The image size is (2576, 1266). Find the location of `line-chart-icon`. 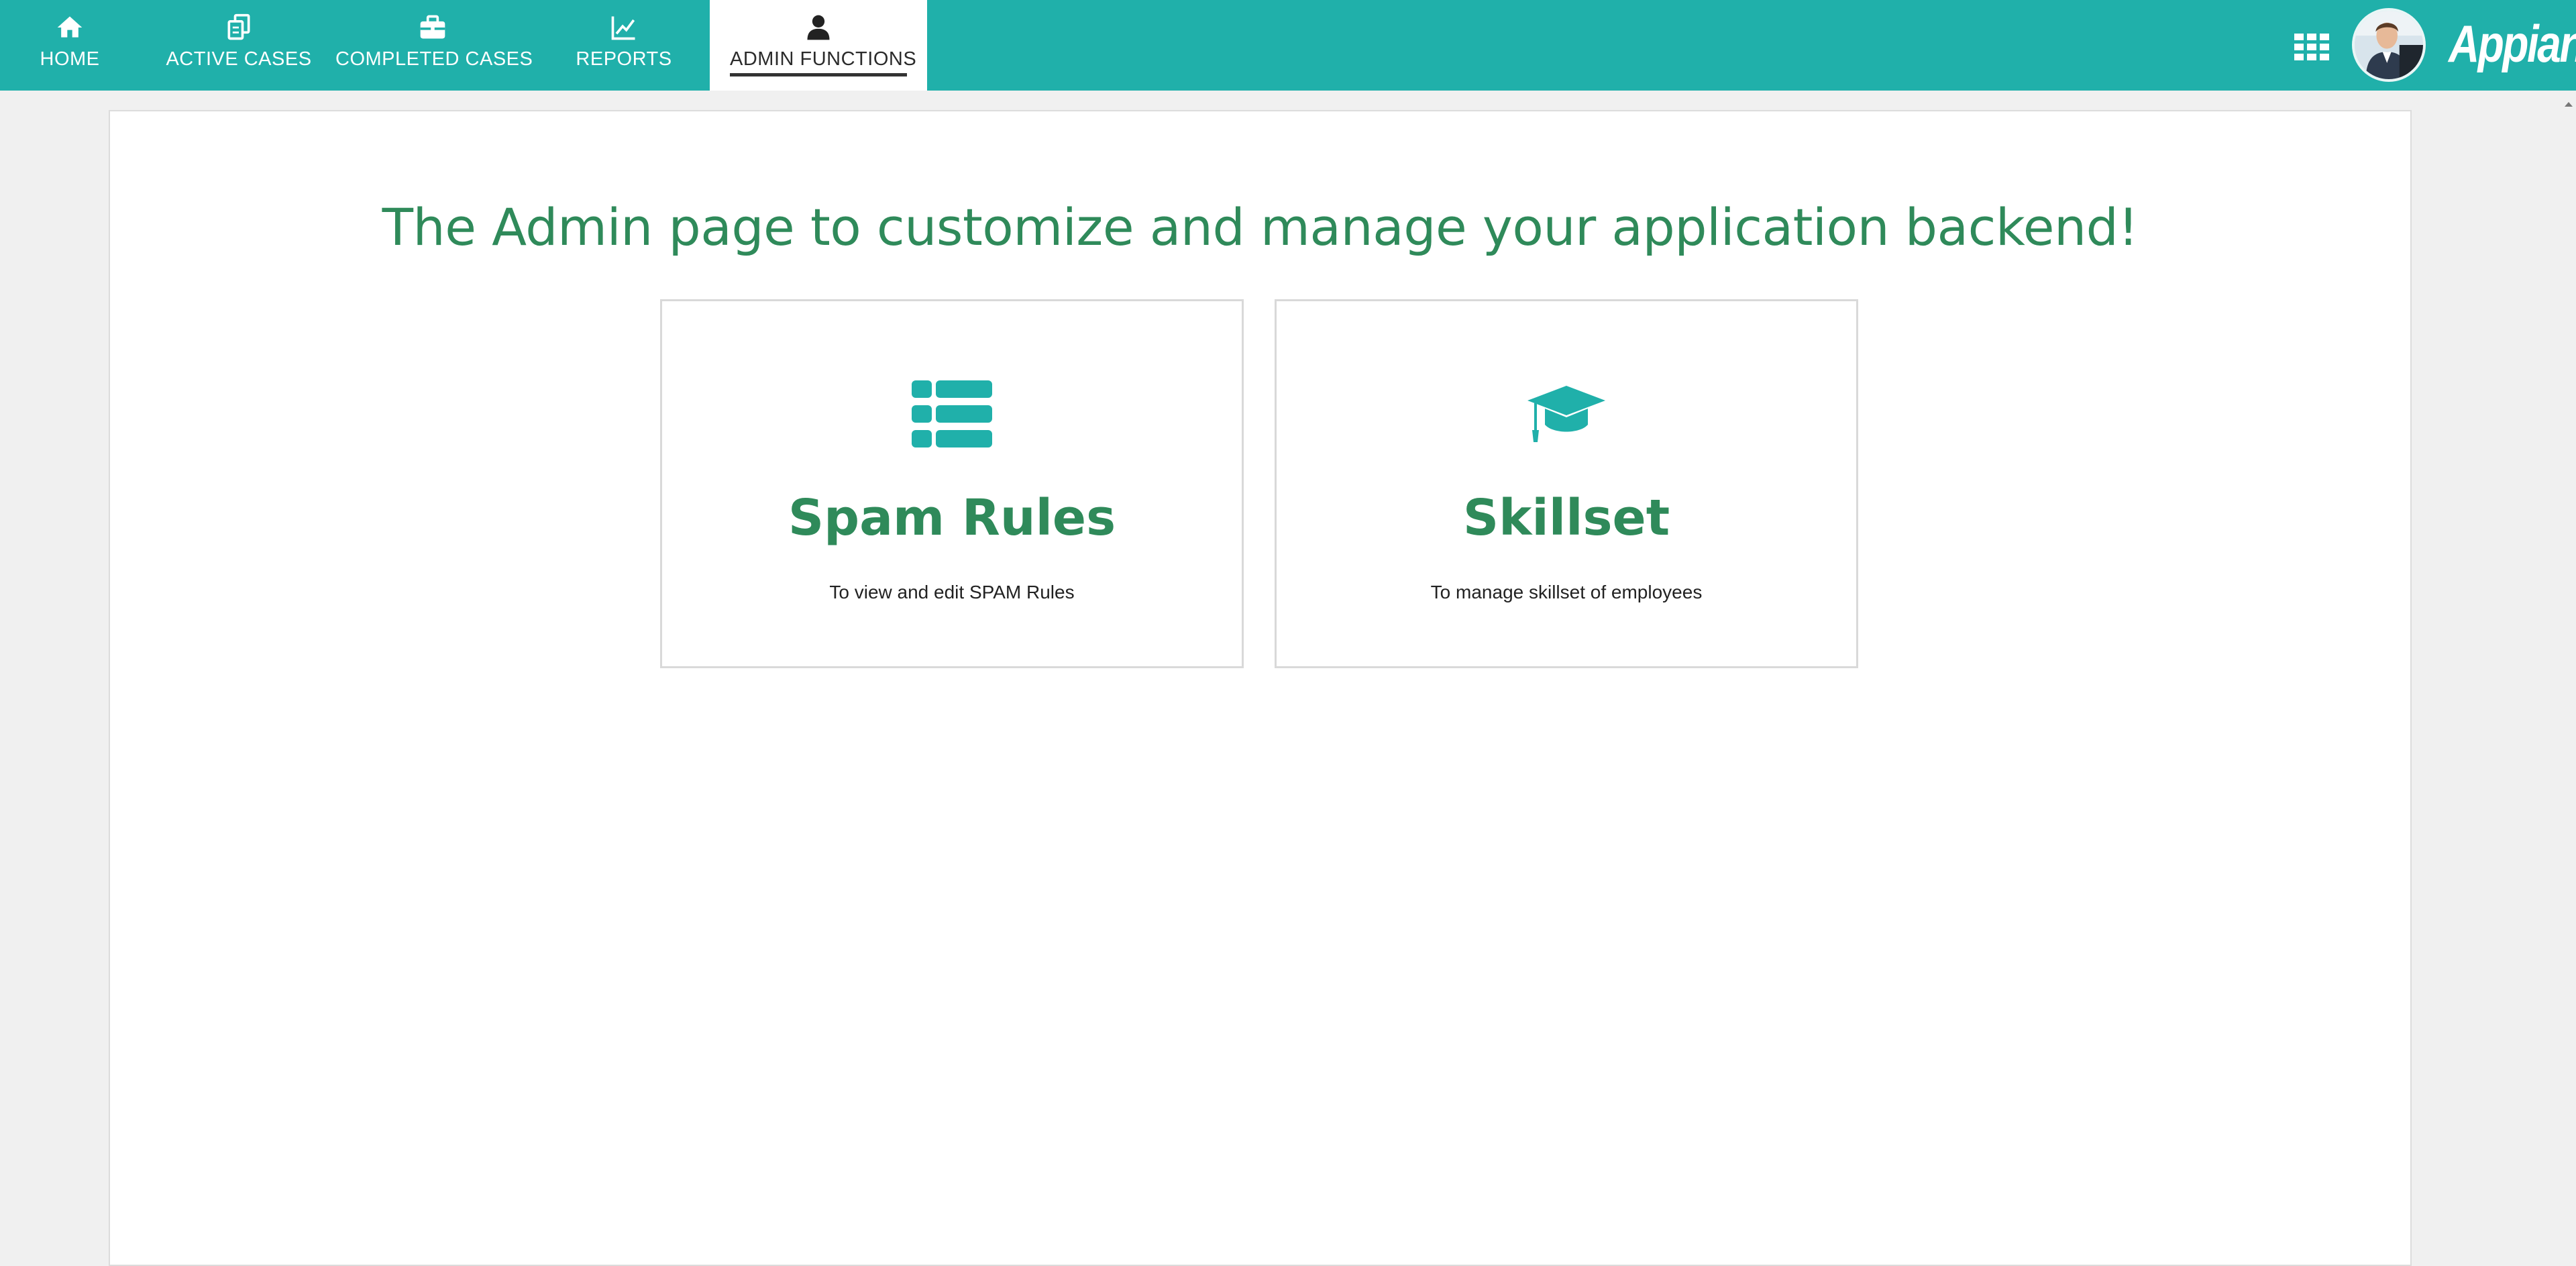

line-chart-icon is located at coordinates (624, 27).